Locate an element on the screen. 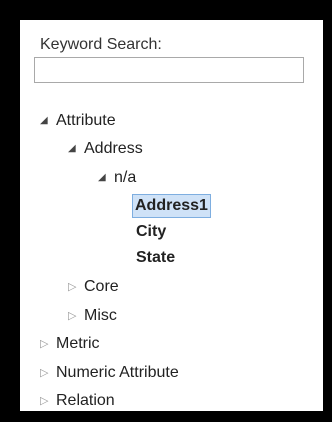  keyword-search-input is located at coordinates (169, 70).